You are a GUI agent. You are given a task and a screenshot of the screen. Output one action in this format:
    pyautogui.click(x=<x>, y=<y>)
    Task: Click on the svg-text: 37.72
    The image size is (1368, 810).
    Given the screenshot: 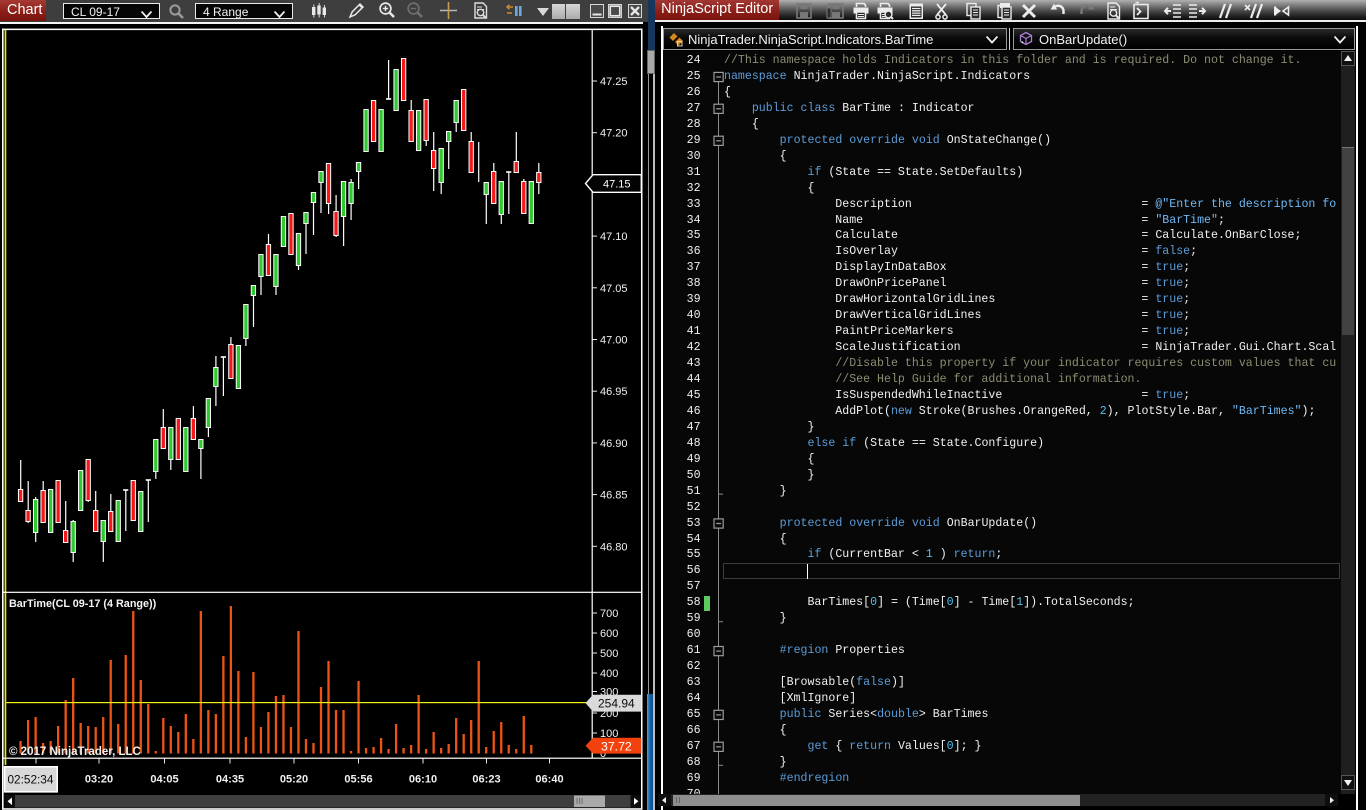 What is the action you would take?
    pyautogui.click(x=616, y=747)
    